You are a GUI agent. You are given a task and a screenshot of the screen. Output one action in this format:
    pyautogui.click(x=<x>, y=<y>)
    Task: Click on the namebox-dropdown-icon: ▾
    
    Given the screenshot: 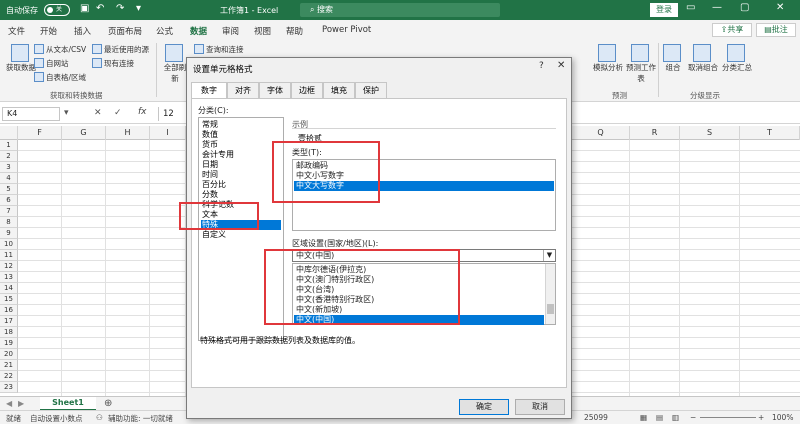 What is the action you would take?
    pyautogui.click(x=66, y=113)
    